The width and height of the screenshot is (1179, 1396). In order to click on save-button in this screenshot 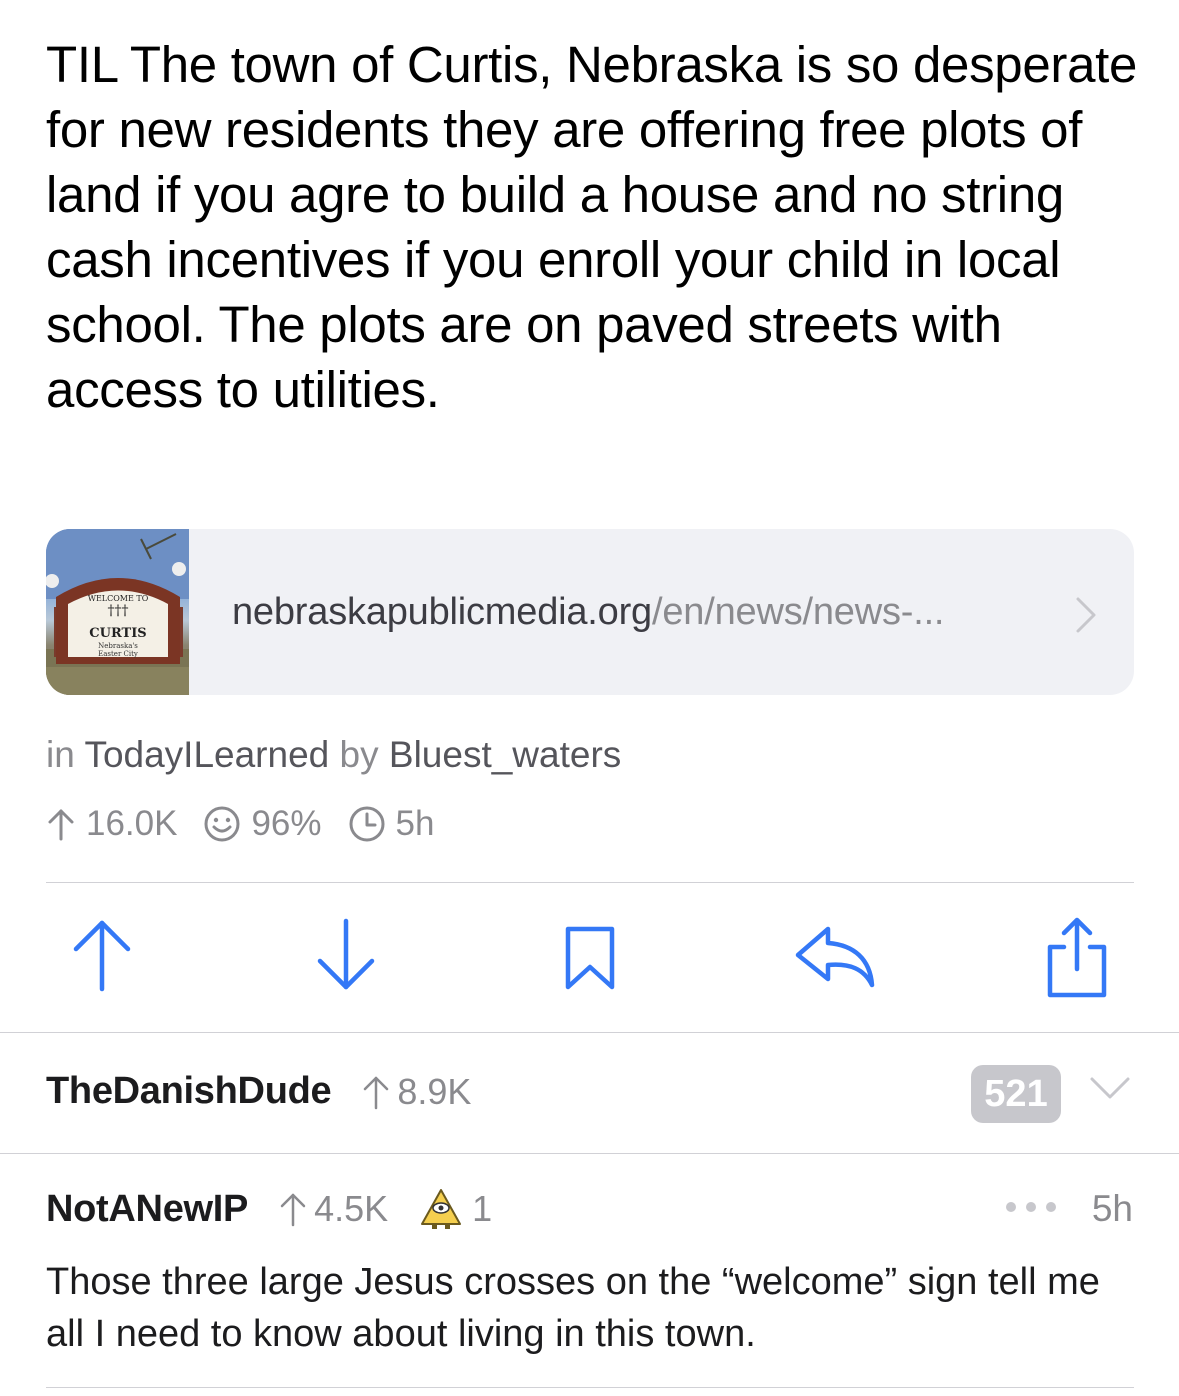, I will do `click(590, 957)`.